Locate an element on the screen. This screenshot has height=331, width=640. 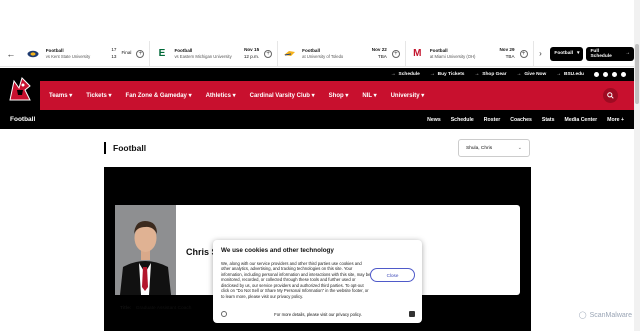
nav-item-teams: Teams ▾ is located at coordinates (60, 95).